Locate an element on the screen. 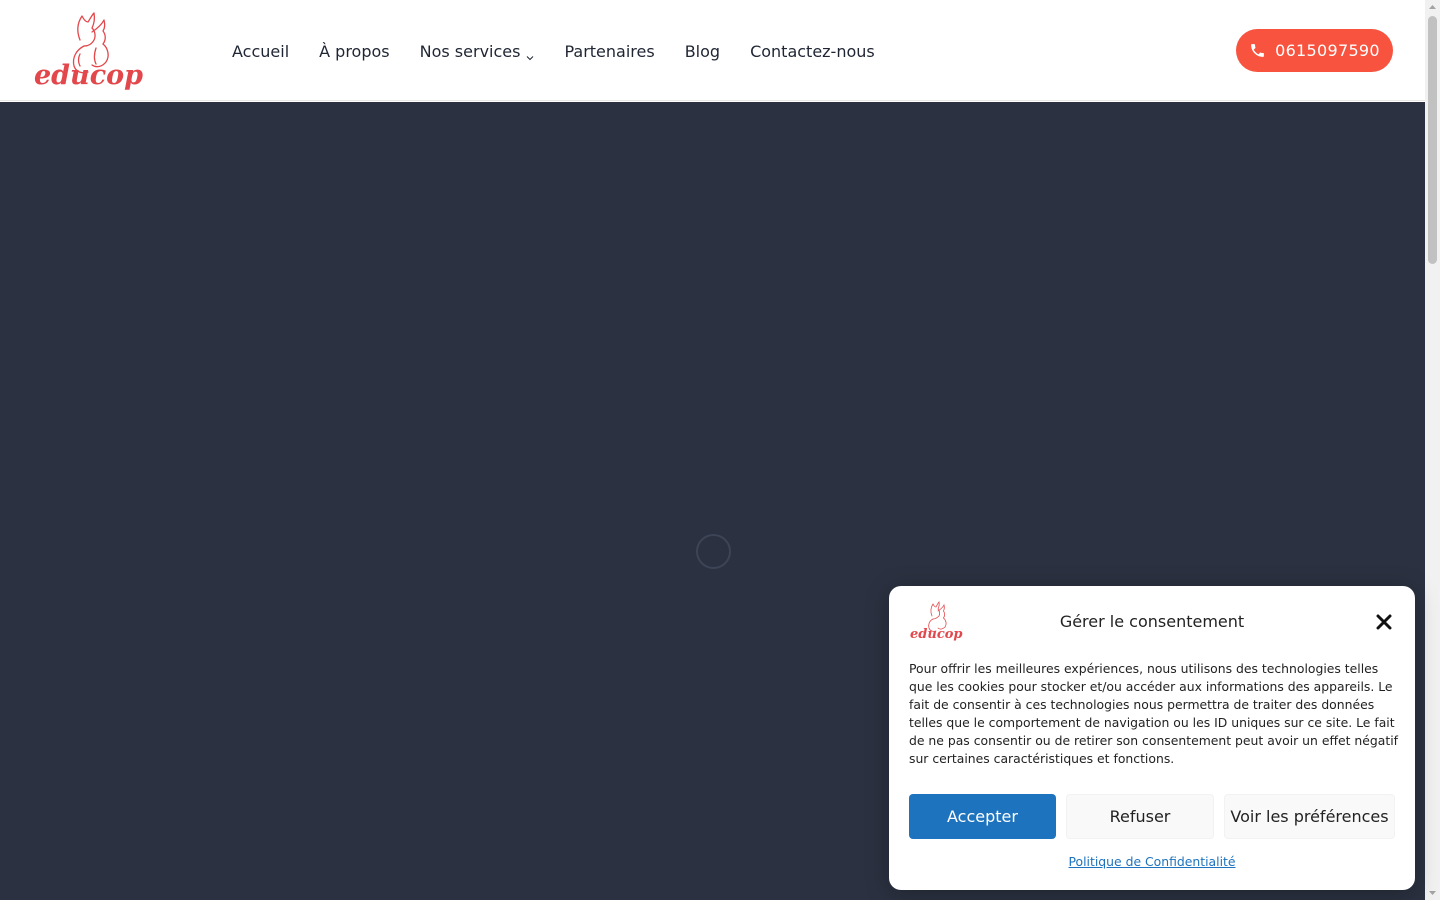 The height and width of the screenshot is (900, 1440). nav-item-label: Blog is located at coordinates (702, 51).